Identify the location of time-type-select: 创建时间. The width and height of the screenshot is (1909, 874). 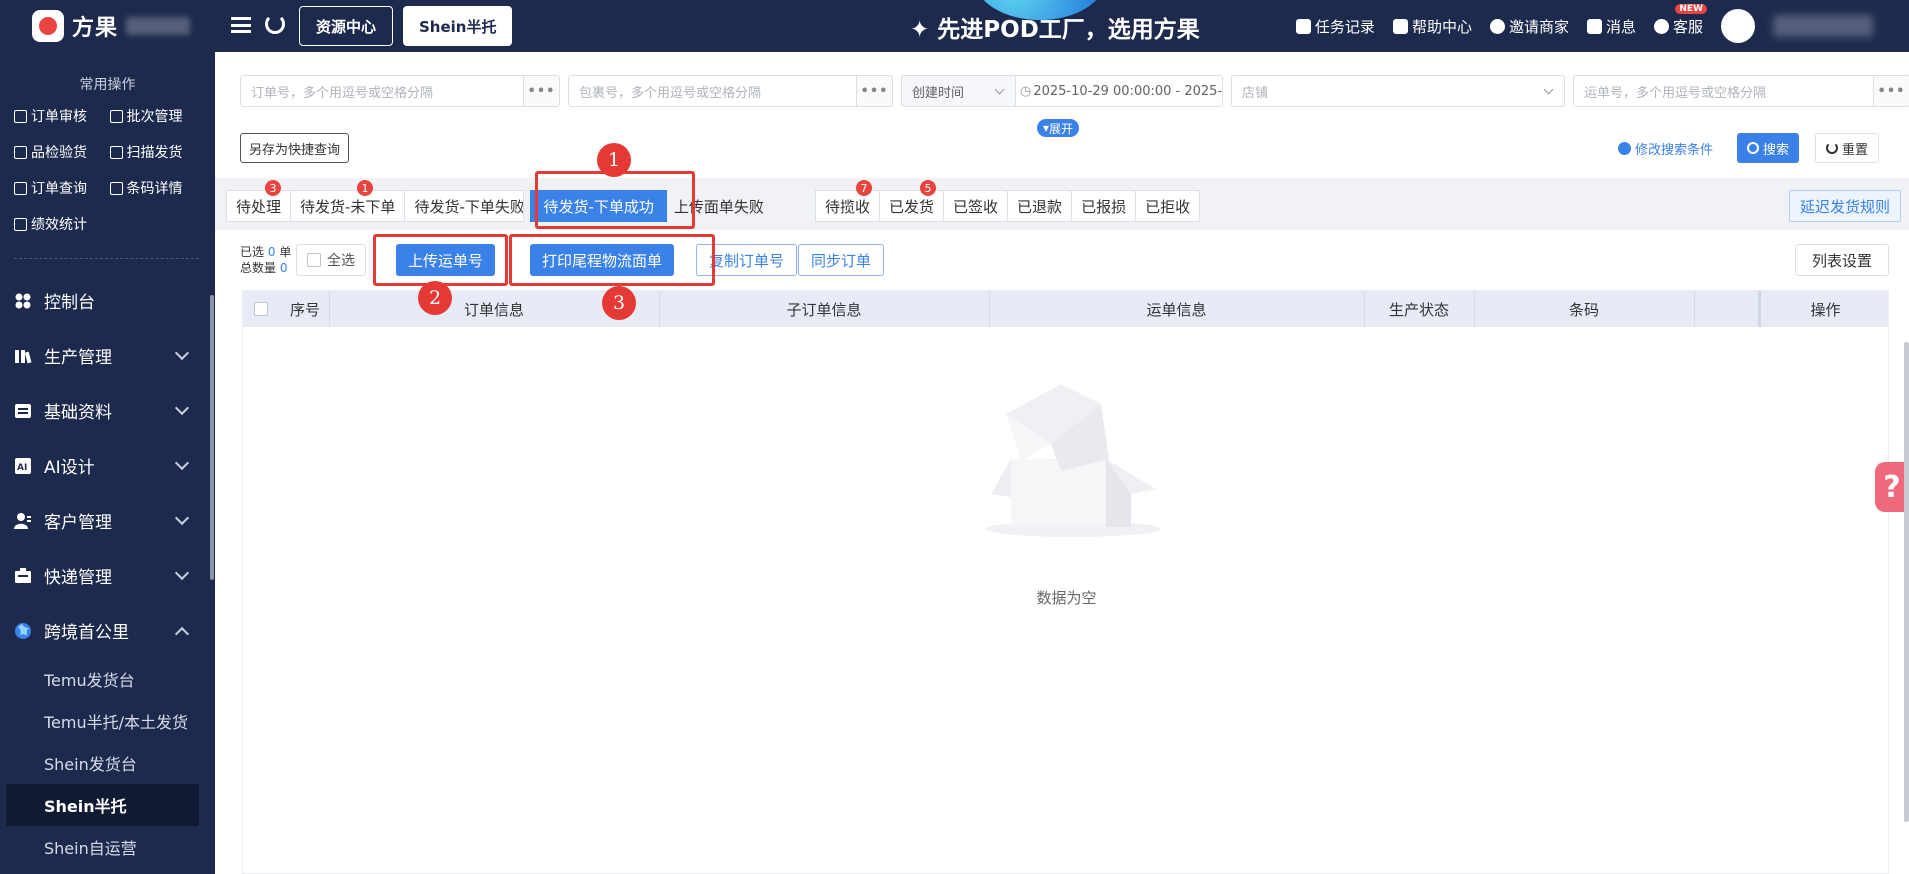
(958, 91).